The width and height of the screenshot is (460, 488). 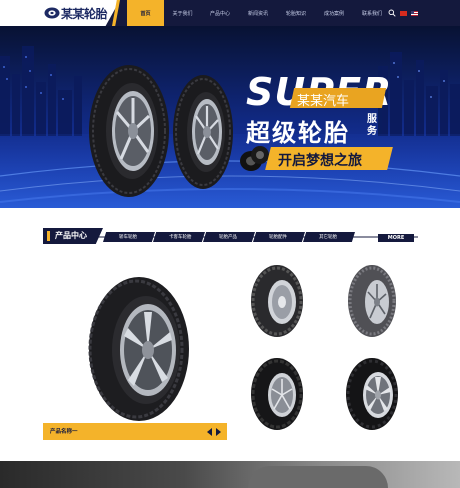 What do you see at coordinates (220, 13) in the screenshot?
I see `nav-item-products: 产品中心` at bounding box center [220, 13].